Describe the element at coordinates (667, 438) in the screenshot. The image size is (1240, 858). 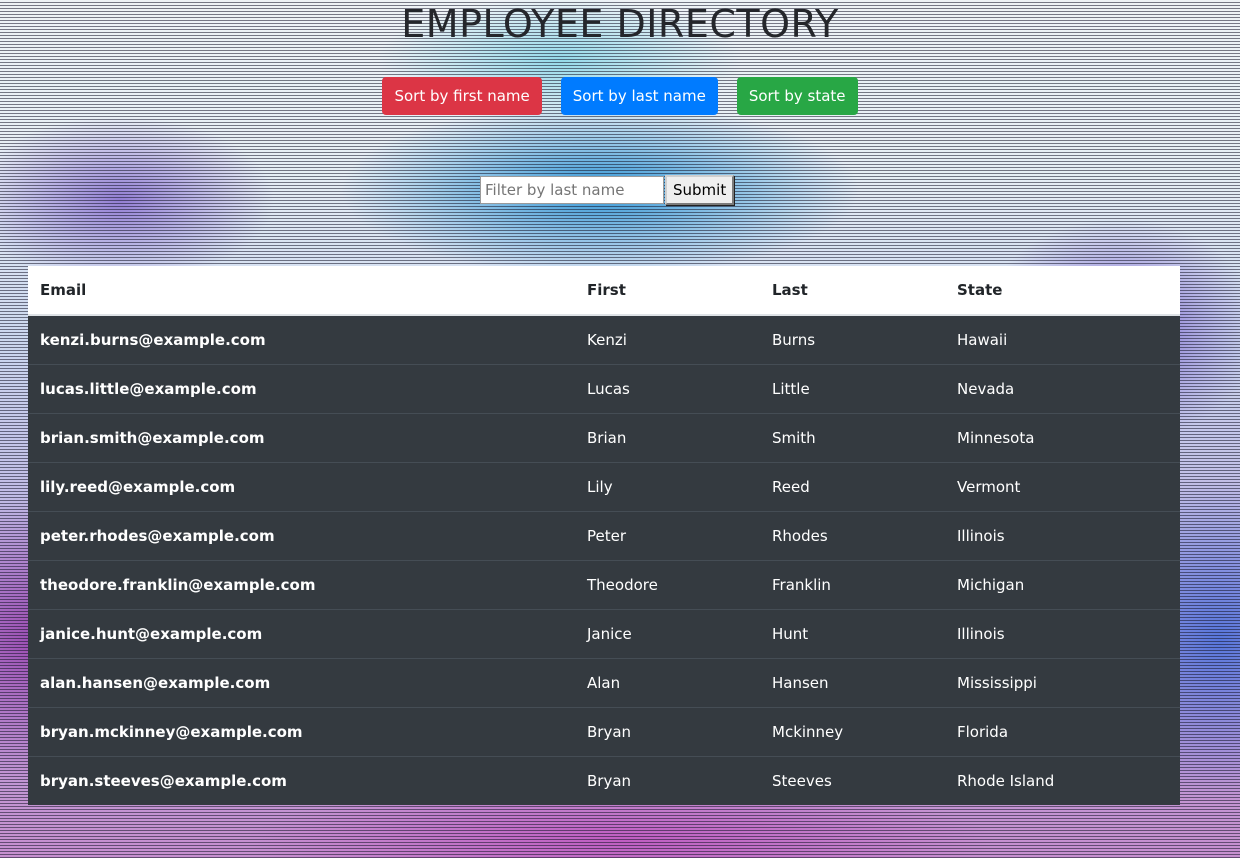
I see `cell-first: Brian` at that location.